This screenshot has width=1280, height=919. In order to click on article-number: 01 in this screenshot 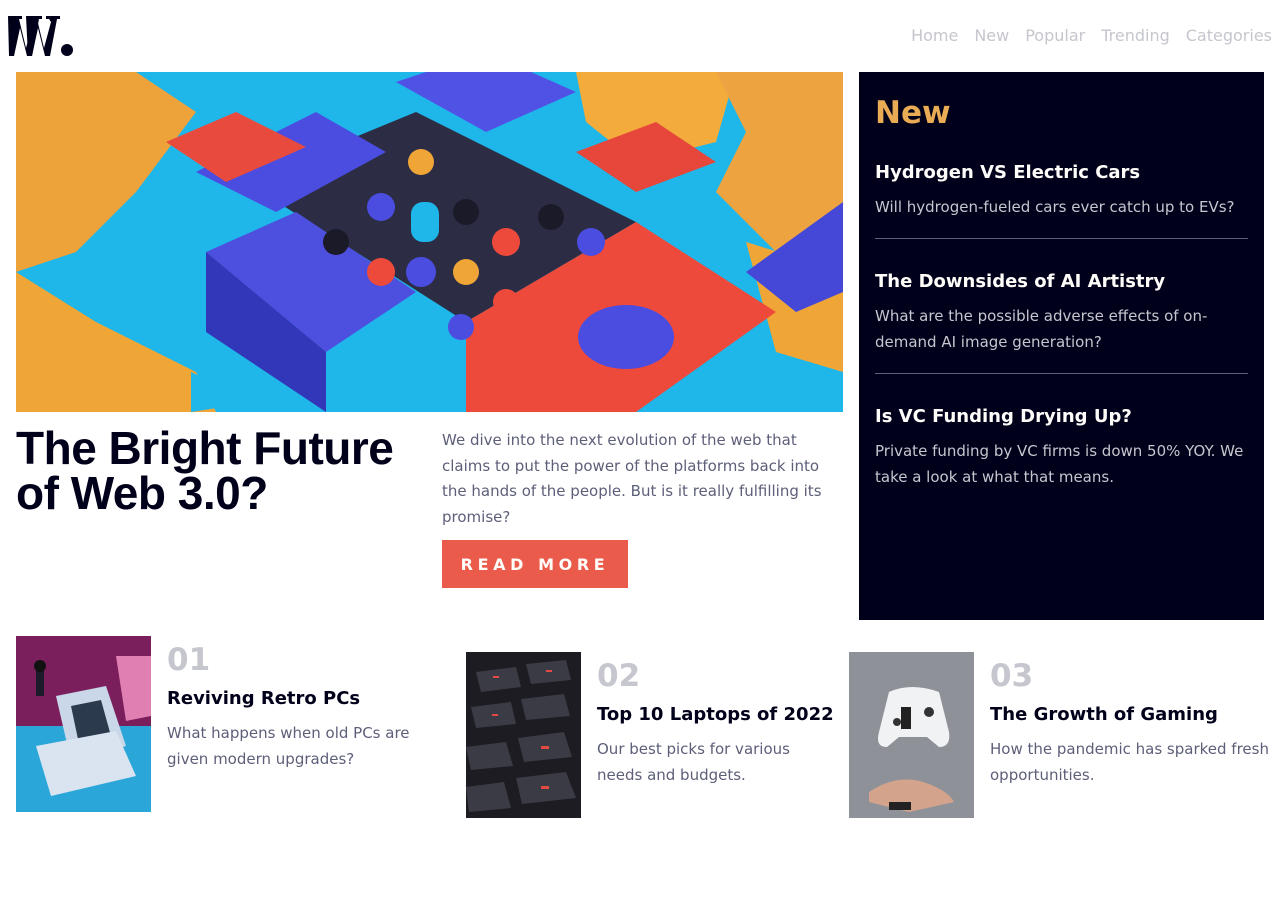, I will do `click(189, 660)`.